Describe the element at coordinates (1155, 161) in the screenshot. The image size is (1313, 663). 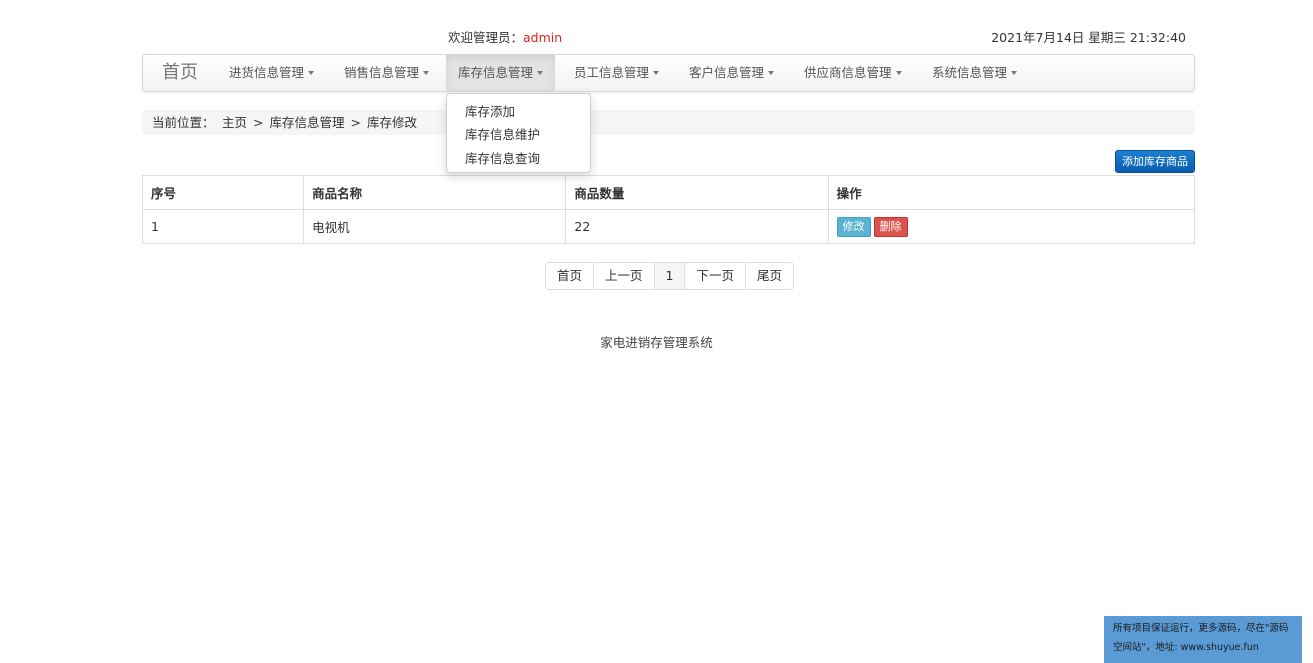
I see `add-inventory-button: 添加库存商品` at that location.